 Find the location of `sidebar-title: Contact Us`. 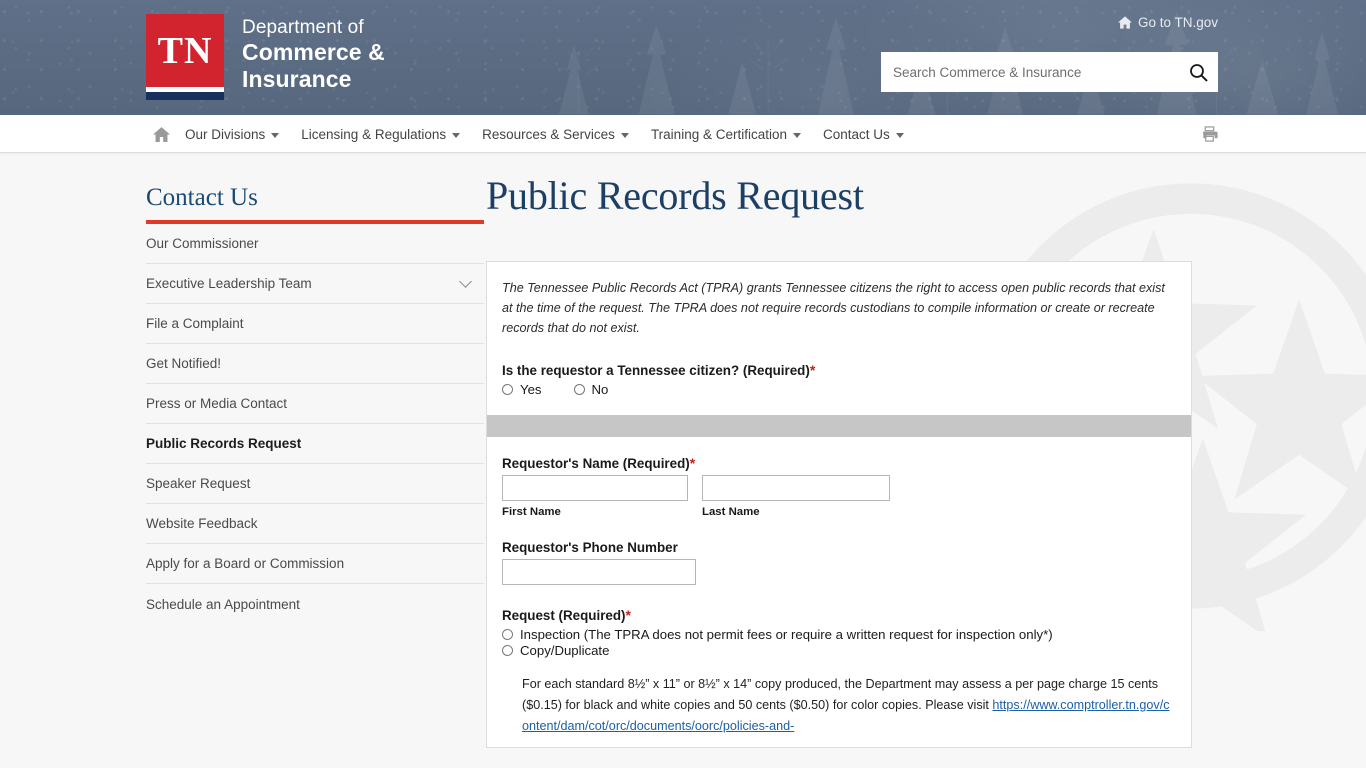

sidebar-title: Contact Us is located at coordinates (202, 197).